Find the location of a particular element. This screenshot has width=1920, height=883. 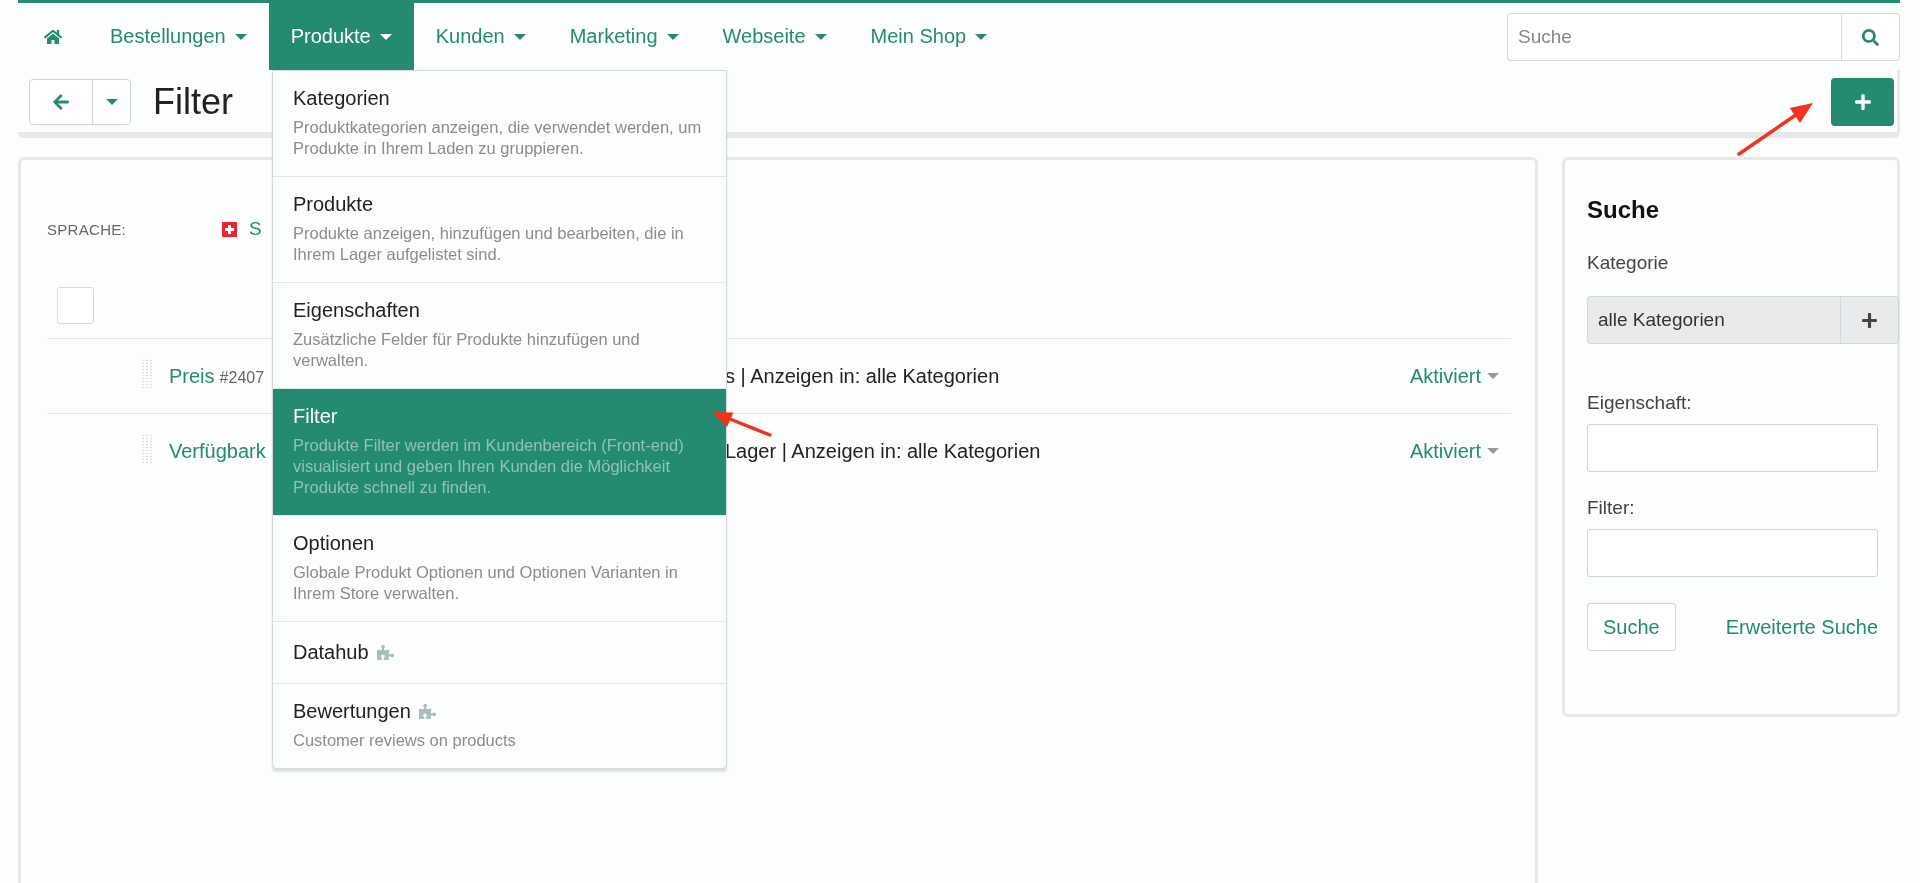

menu-item: Filter Produkte Filter werden im Kundenbereich (Front-end) visualisiert und geben Ihren Kunden die Möglichkeit Produkte schnell zu finden. is located at coordinates (499, 452).